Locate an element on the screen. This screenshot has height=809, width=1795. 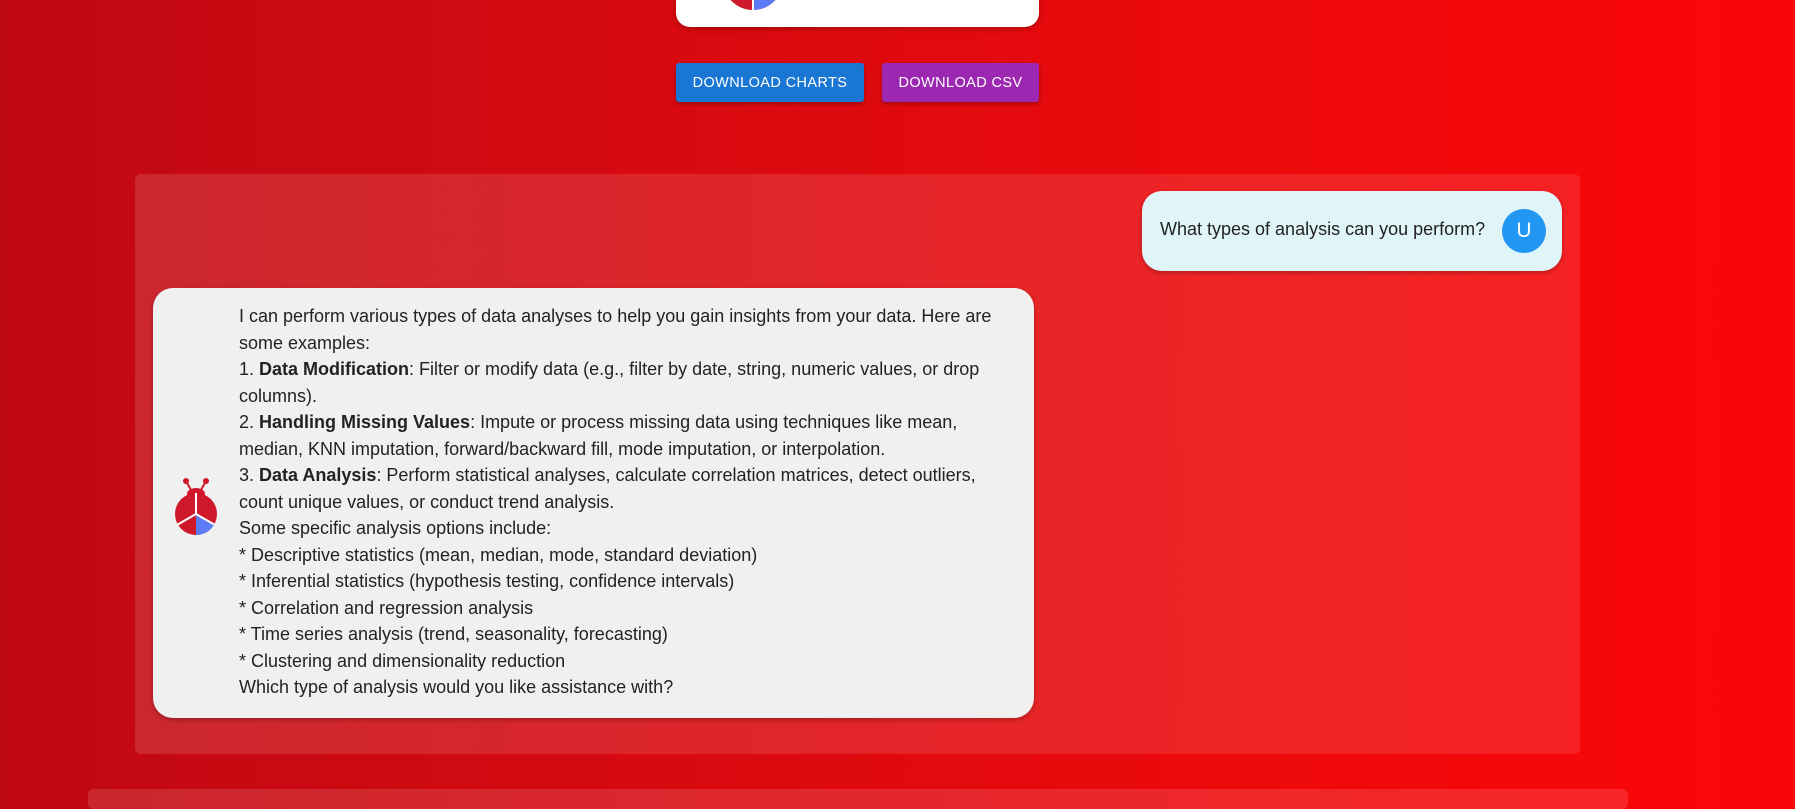
list-item-number: 2. is located at coordinates (249, 422).